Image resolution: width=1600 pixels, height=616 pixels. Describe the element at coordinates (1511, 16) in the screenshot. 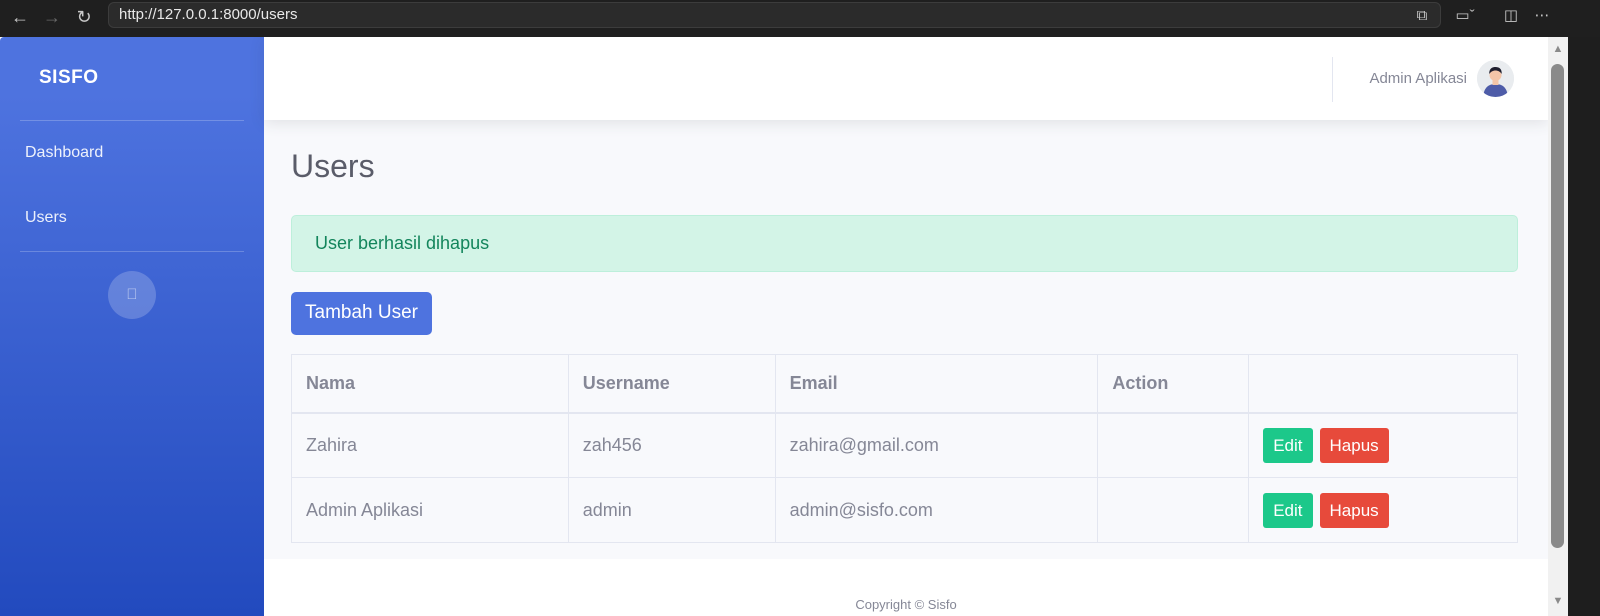

I see `terminal-icon: ◫` at that location.